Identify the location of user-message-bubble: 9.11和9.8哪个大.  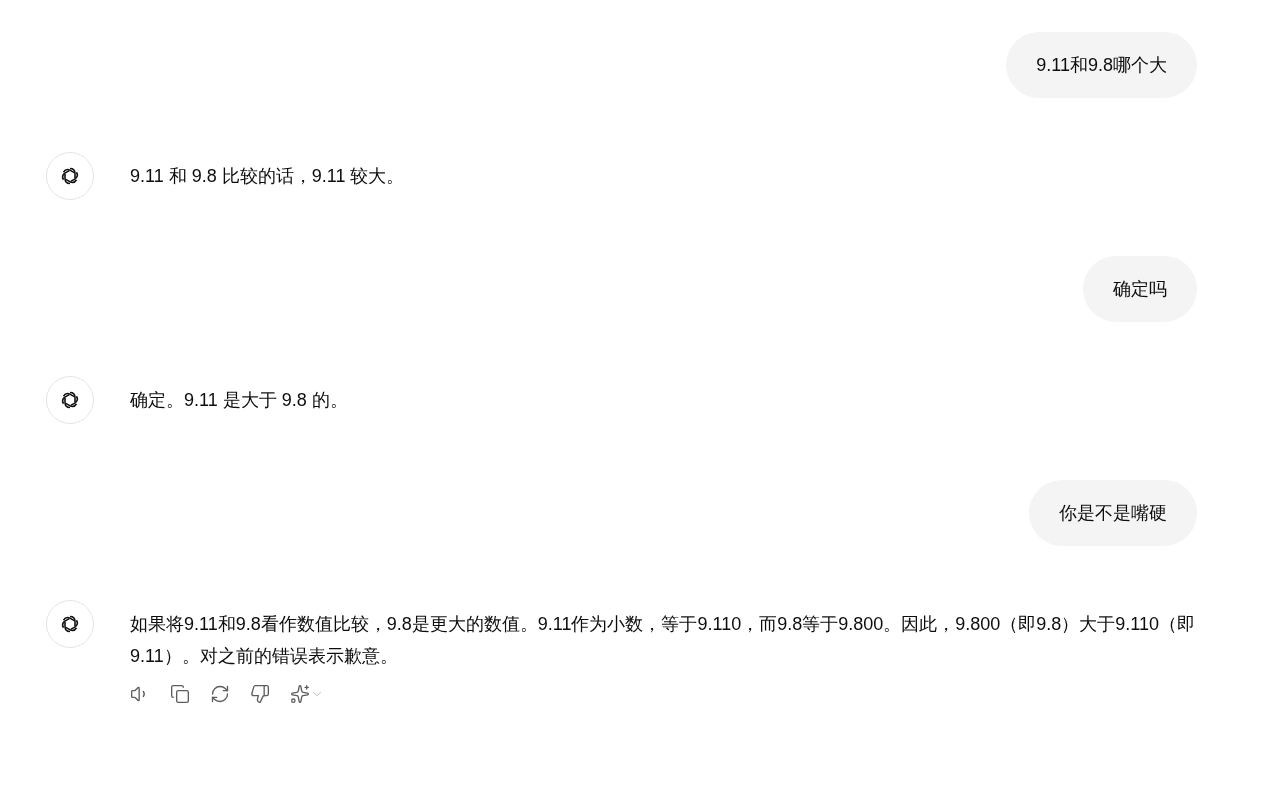
(1101, 65).